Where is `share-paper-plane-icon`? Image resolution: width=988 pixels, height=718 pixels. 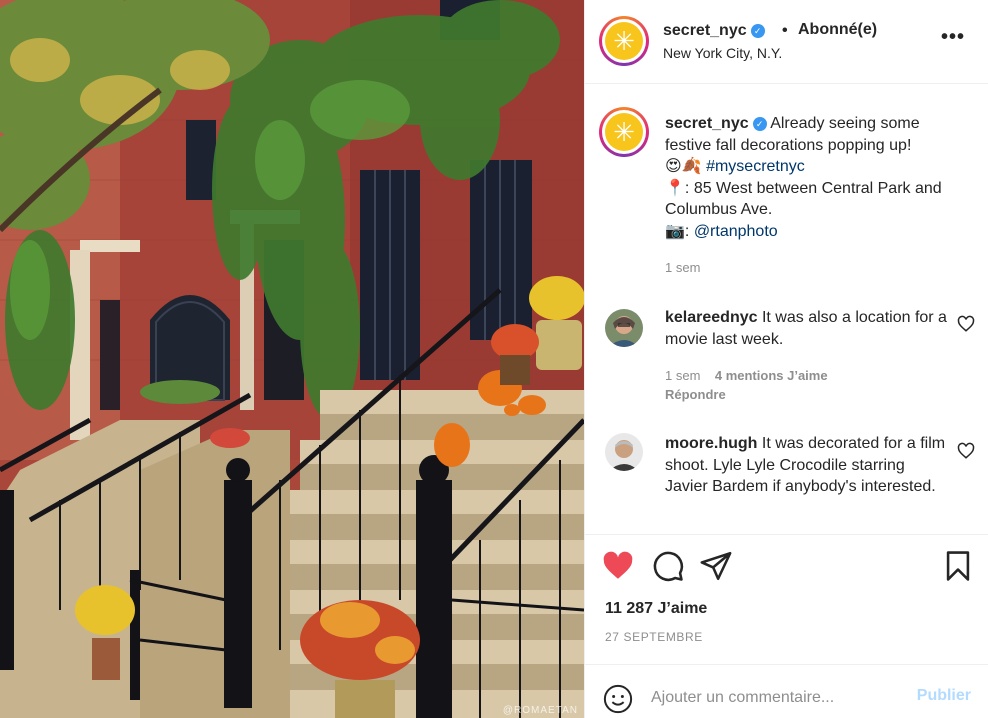 share-paper-plane-icon is located at coordinates (716, 566).